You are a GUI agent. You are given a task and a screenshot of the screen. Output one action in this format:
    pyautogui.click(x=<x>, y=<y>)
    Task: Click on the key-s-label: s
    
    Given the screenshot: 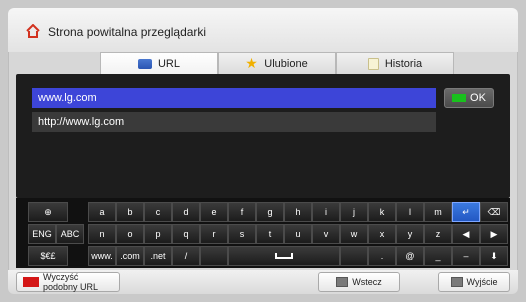 What is the action you would take?
    pyautogui.click(x=242, y=234)
    